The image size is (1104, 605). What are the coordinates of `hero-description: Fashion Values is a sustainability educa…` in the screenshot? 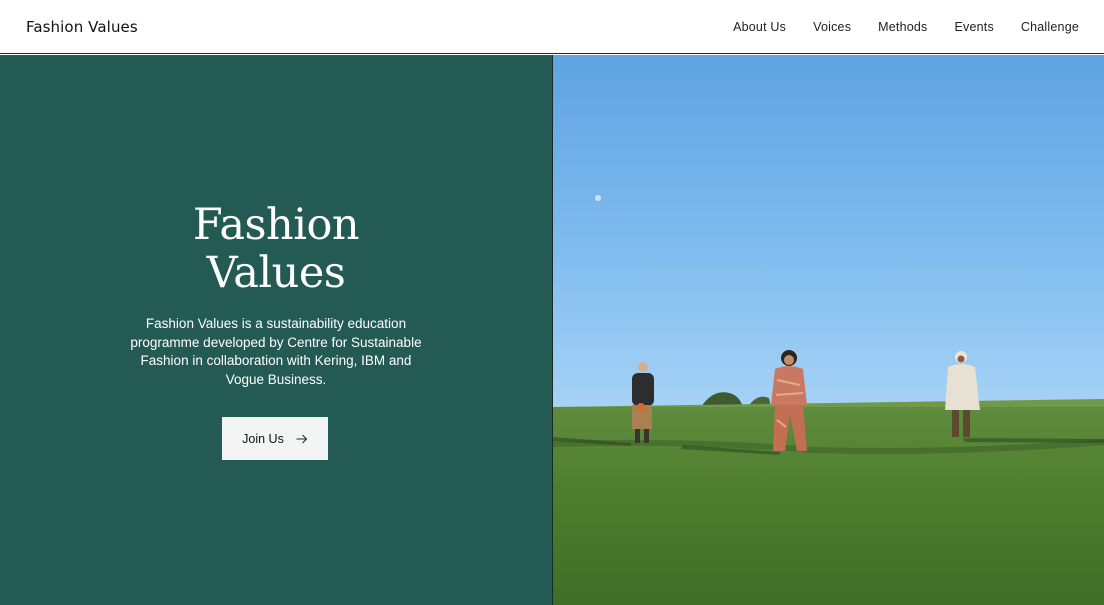 It's located at (276, 351).